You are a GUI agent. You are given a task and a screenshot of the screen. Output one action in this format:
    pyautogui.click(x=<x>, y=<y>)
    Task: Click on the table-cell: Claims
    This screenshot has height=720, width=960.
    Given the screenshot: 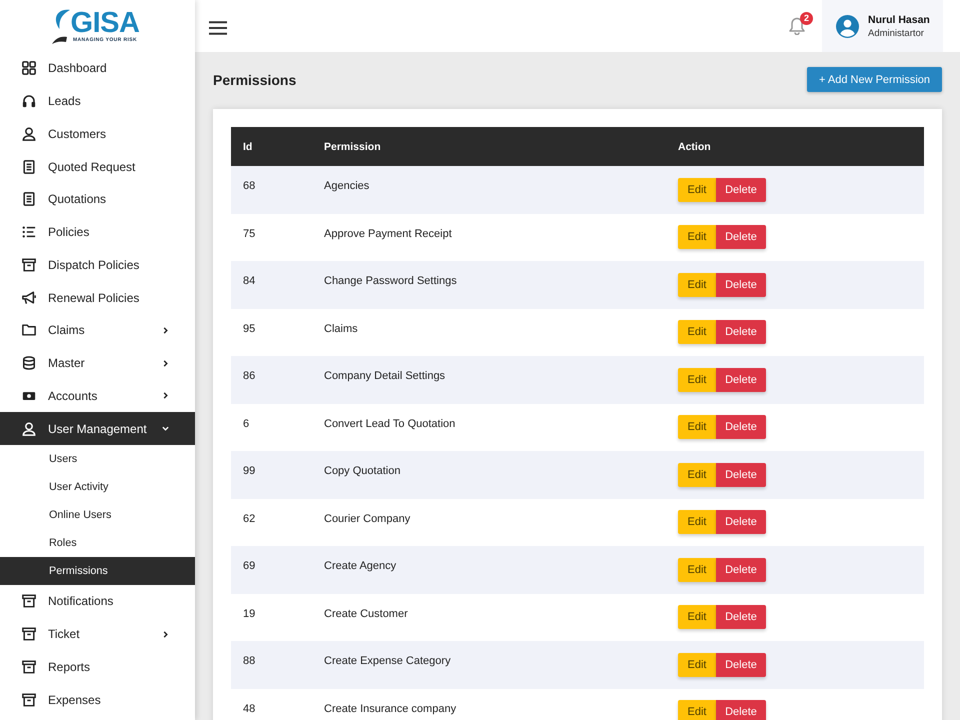 What is the action you would take?
    pyautogui.click(x=489, y=332)
    